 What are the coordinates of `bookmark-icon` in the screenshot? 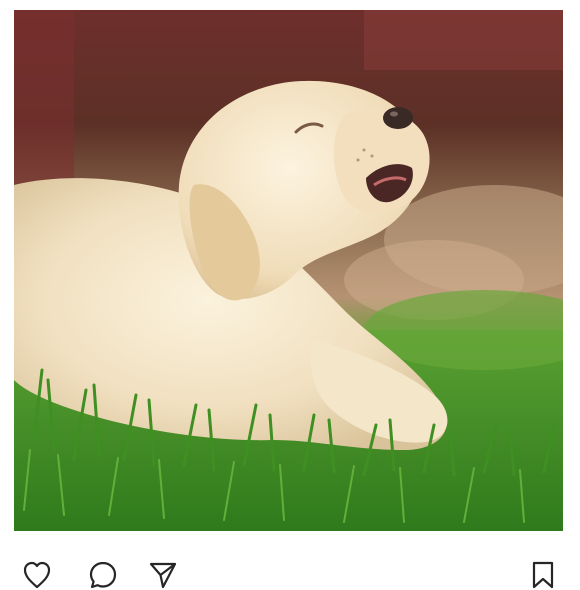 It's located at (543, 575).